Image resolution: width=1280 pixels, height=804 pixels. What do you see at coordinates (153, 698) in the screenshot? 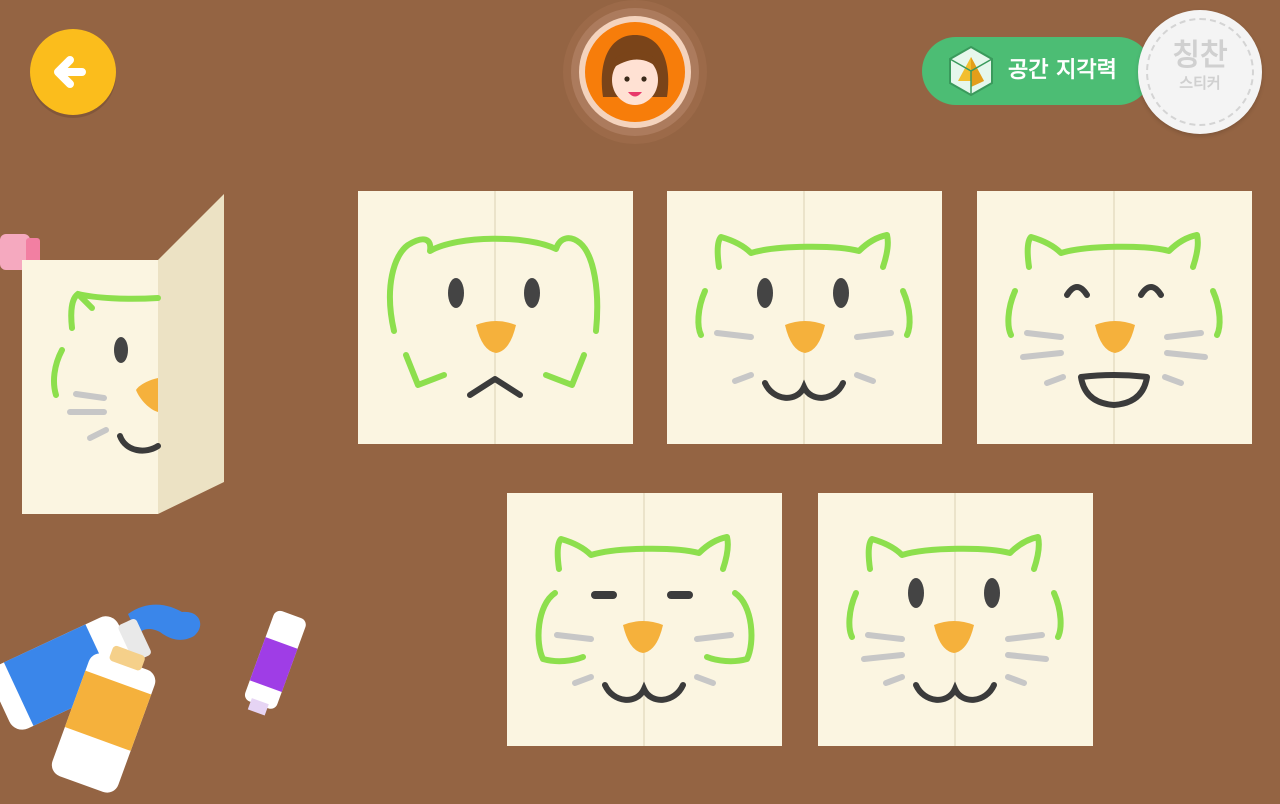
I see `paint-tubes-icon` at bounding box center [153, 698].